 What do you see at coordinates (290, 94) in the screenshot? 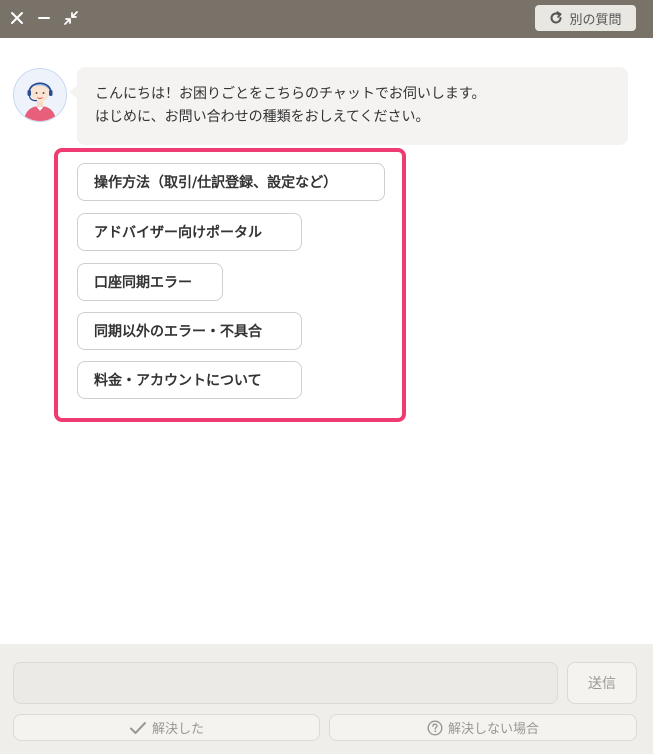
I see `bot-message-line: こんにちは！お困りごとをこちらのチャットでお伺いします。` at bounding box center [290, 94].